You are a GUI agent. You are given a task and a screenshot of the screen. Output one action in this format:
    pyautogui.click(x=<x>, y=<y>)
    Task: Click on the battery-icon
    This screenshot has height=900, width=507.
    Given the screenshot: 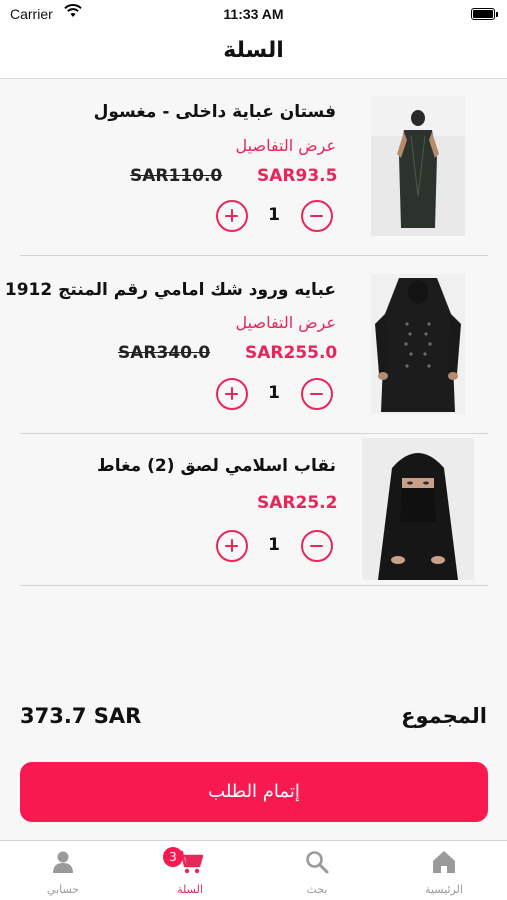 What is the action you would take?
    pyautogui.click(x=484, y=14)
    